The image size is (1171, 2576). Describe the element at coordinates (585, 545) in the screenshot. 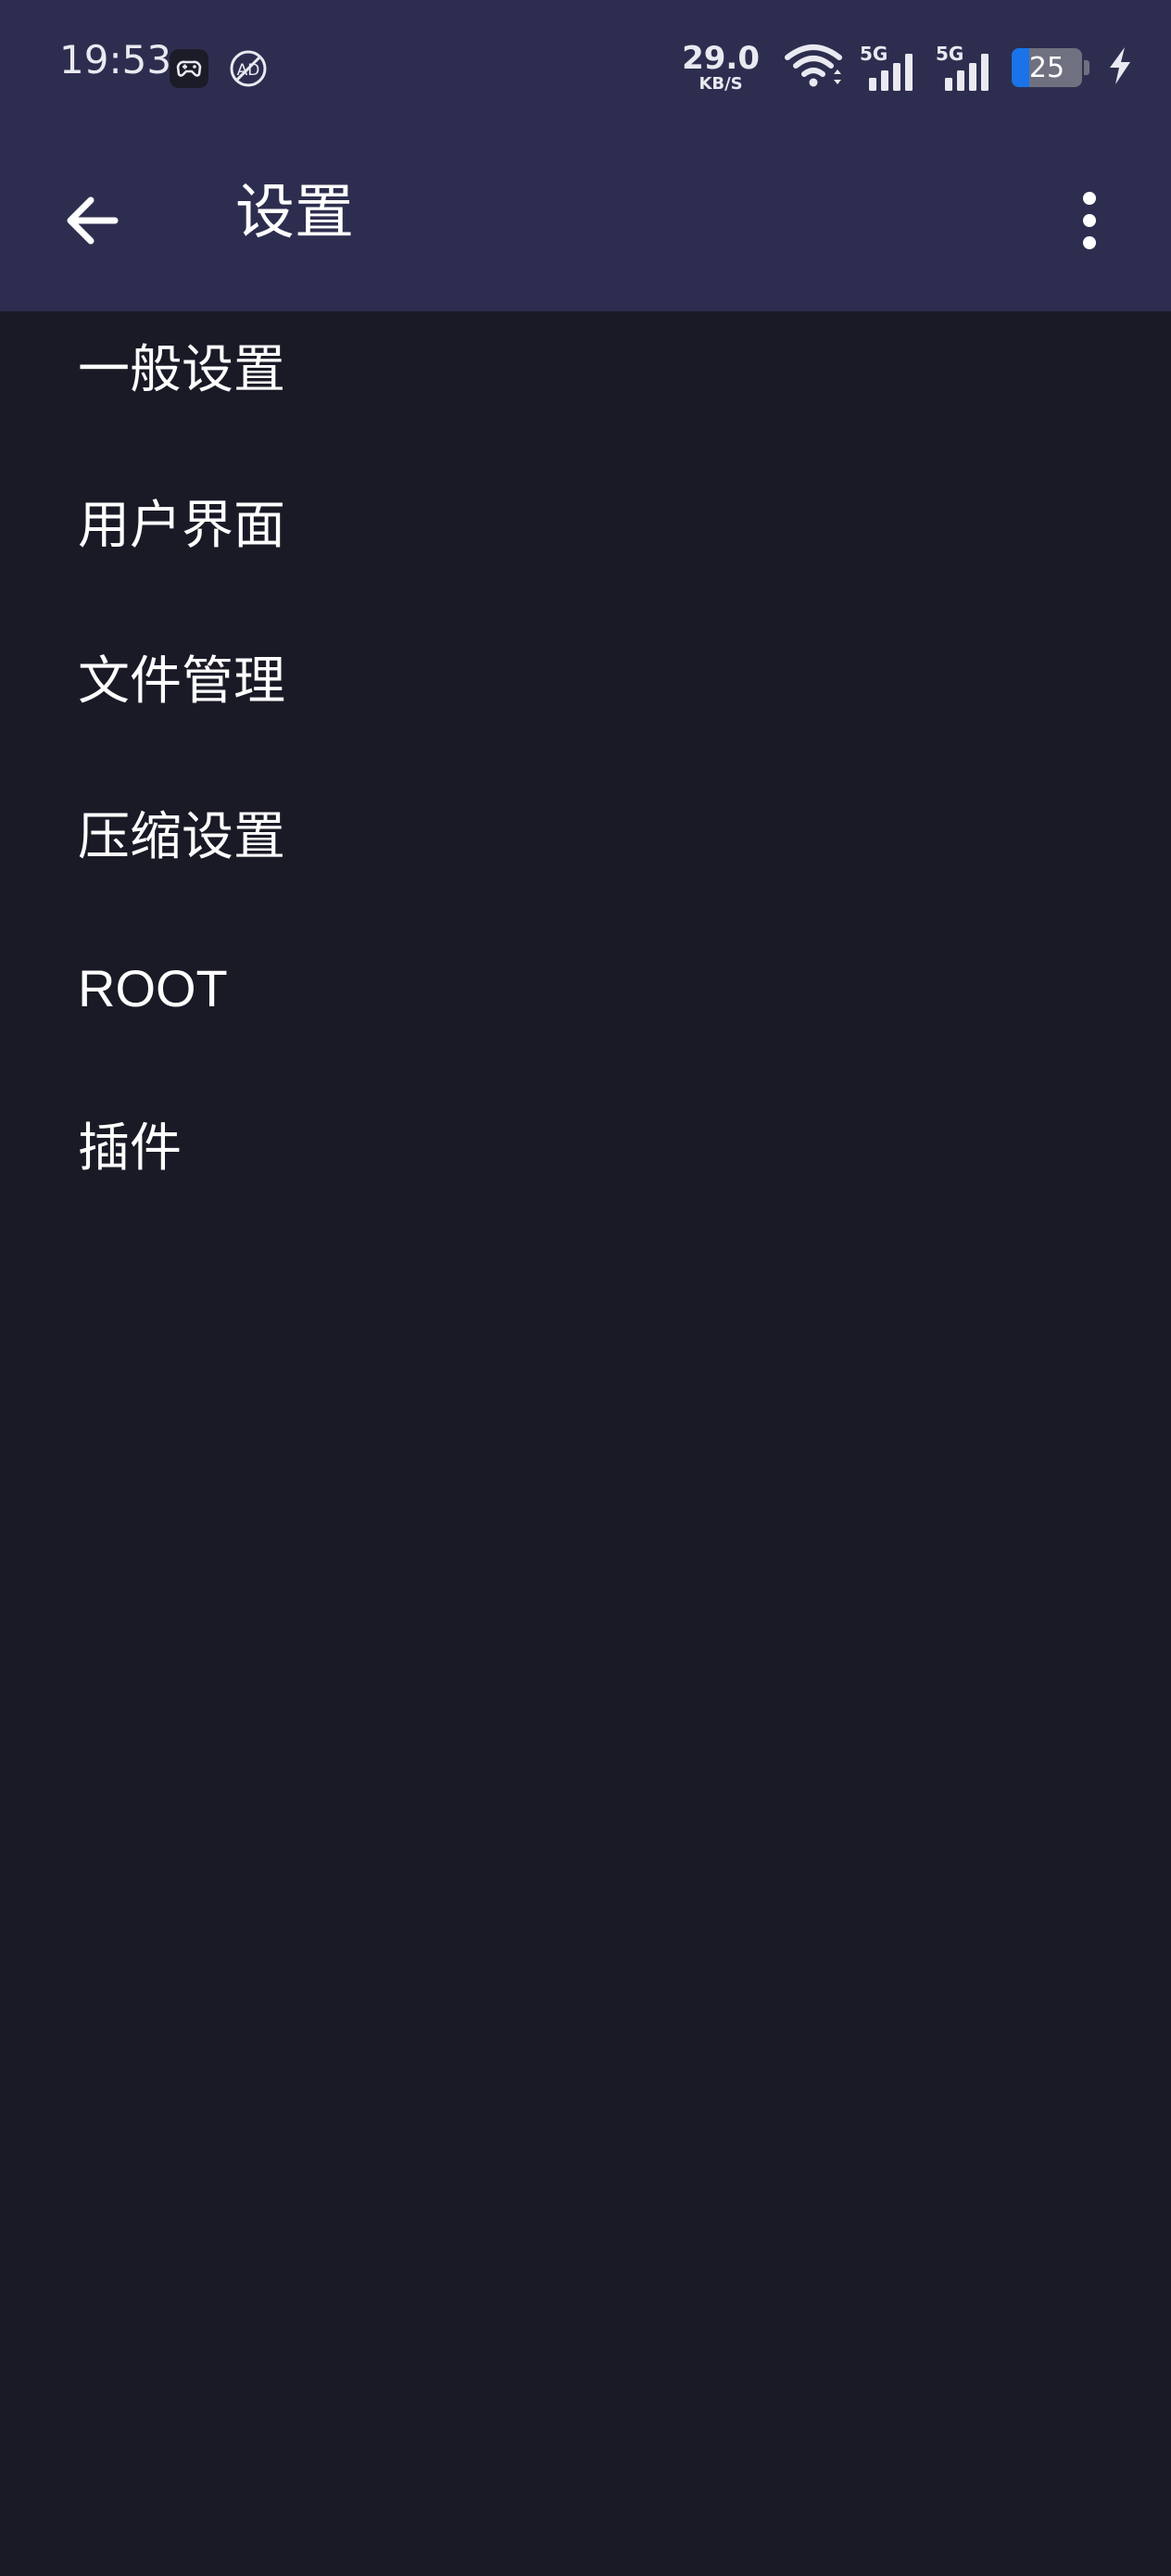

I see `menu-item-user-interface: 用户界面` at that location.